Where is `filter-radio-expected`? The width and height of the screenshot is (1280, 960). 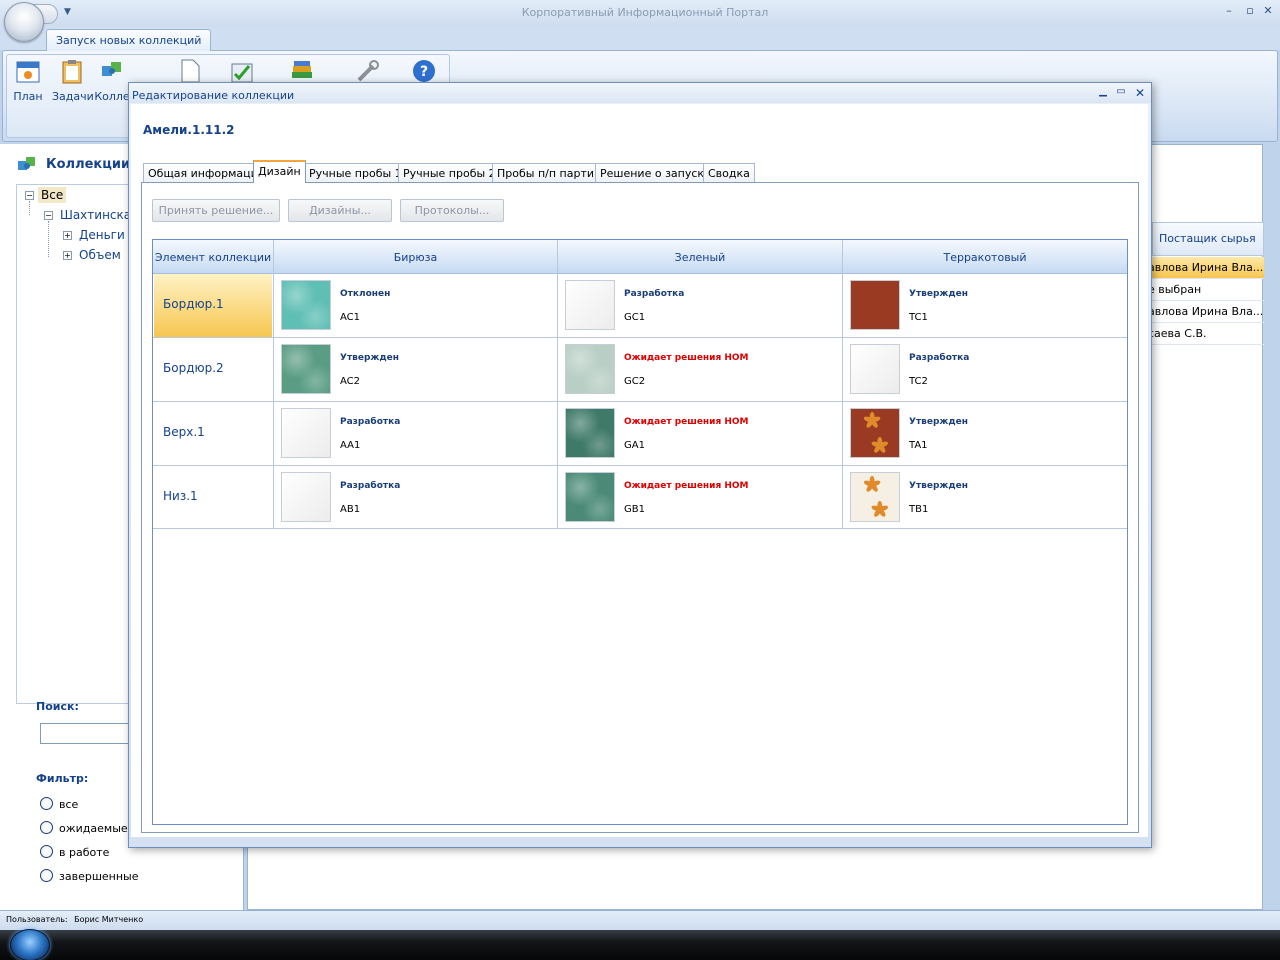 filter-radio-expected is located at coordinates (46, 827).